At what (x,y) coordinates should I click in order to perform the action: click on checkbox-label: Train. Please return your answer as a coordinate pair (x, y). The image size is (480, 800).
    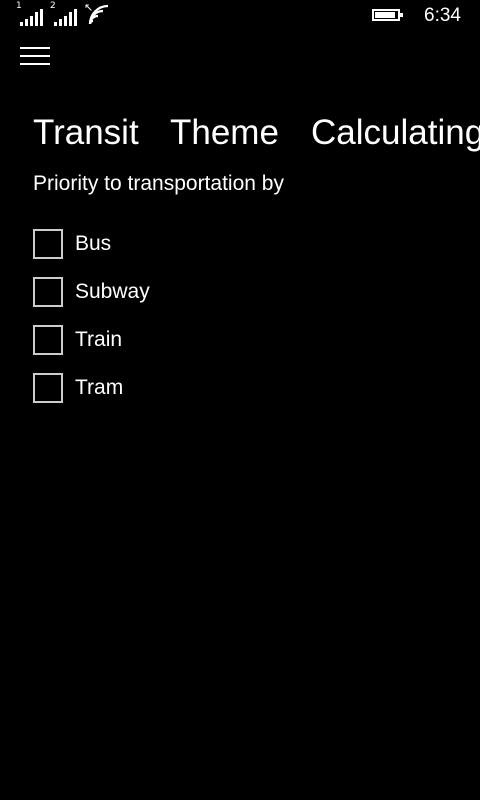
    Looking at the image, I should click on (99, 339).